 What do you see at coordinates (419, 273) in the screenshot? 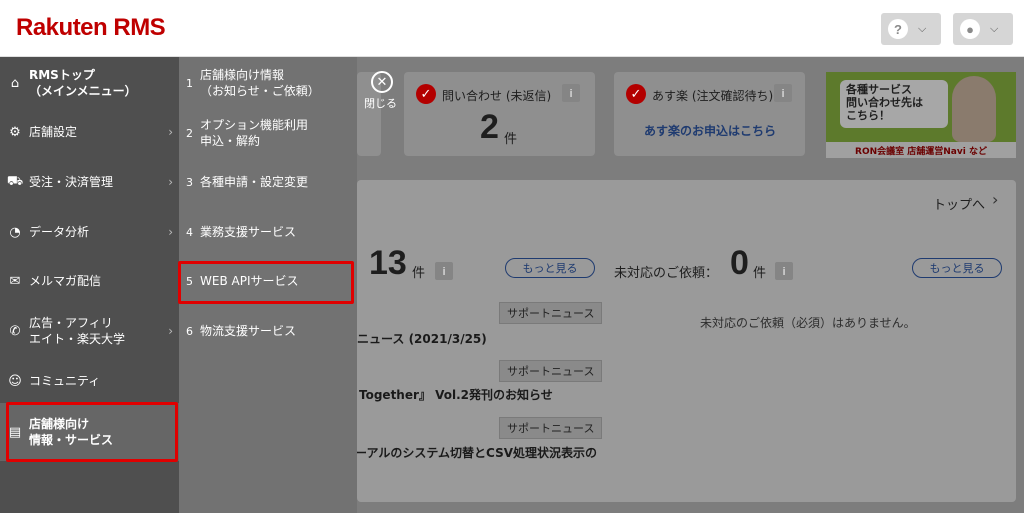
I see `unit-left: 件` at bounding box center [419, 273].